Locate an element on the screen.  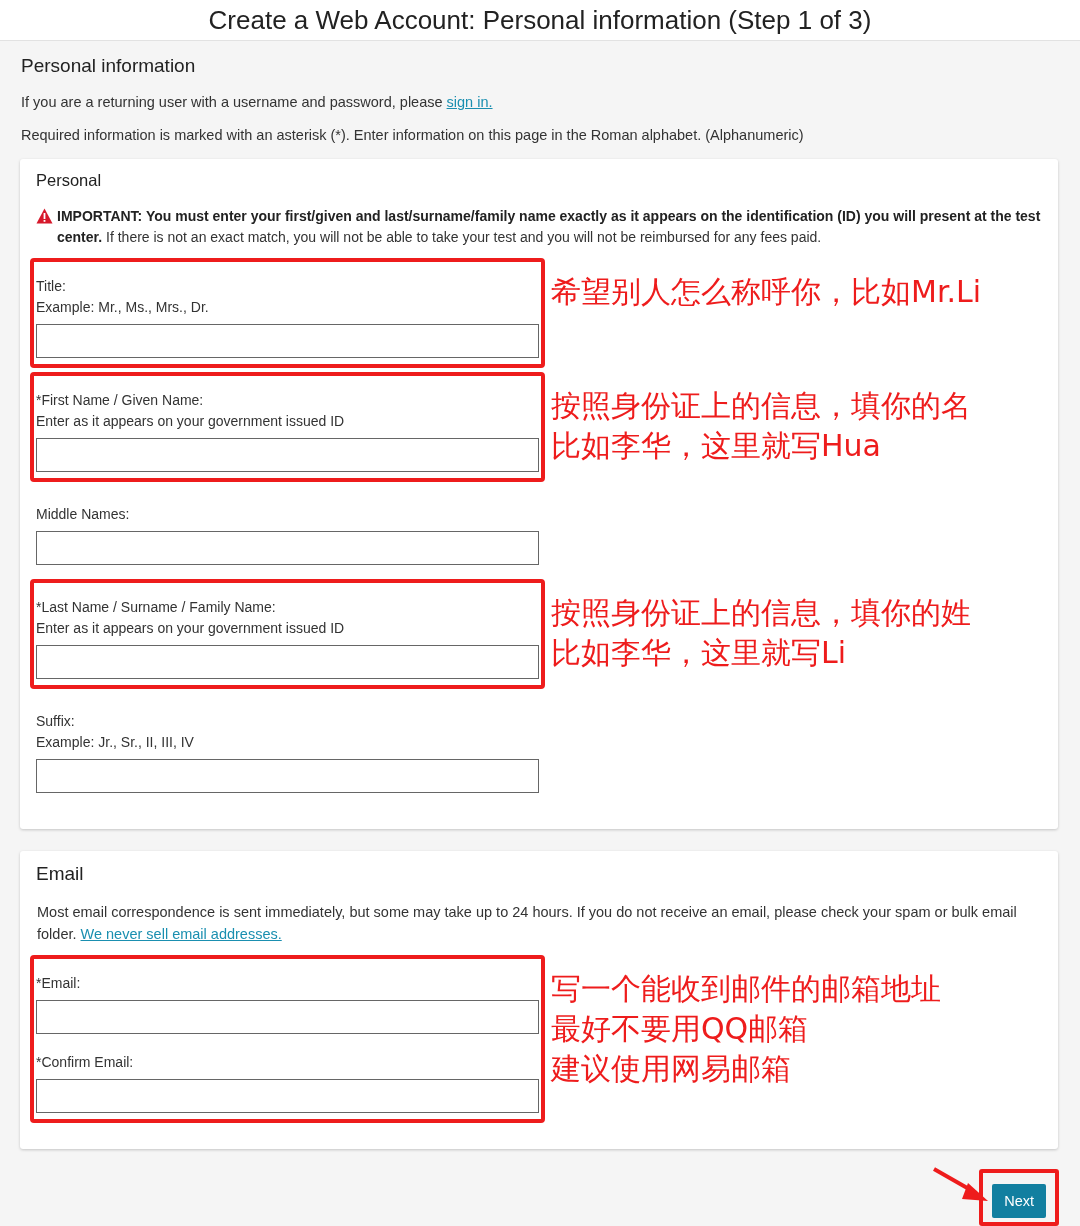
field-label: *Last Name / Surname / Family Name: is located at coordinates (156, 607).